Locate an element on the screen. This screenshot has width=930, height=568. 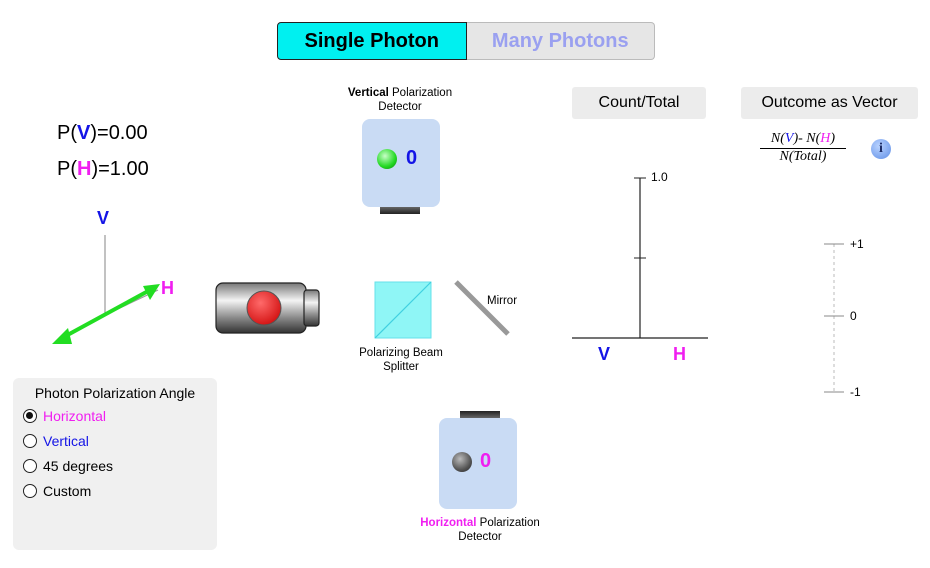
prob-v-value: 0.00 is located at coordinates (128, 133).